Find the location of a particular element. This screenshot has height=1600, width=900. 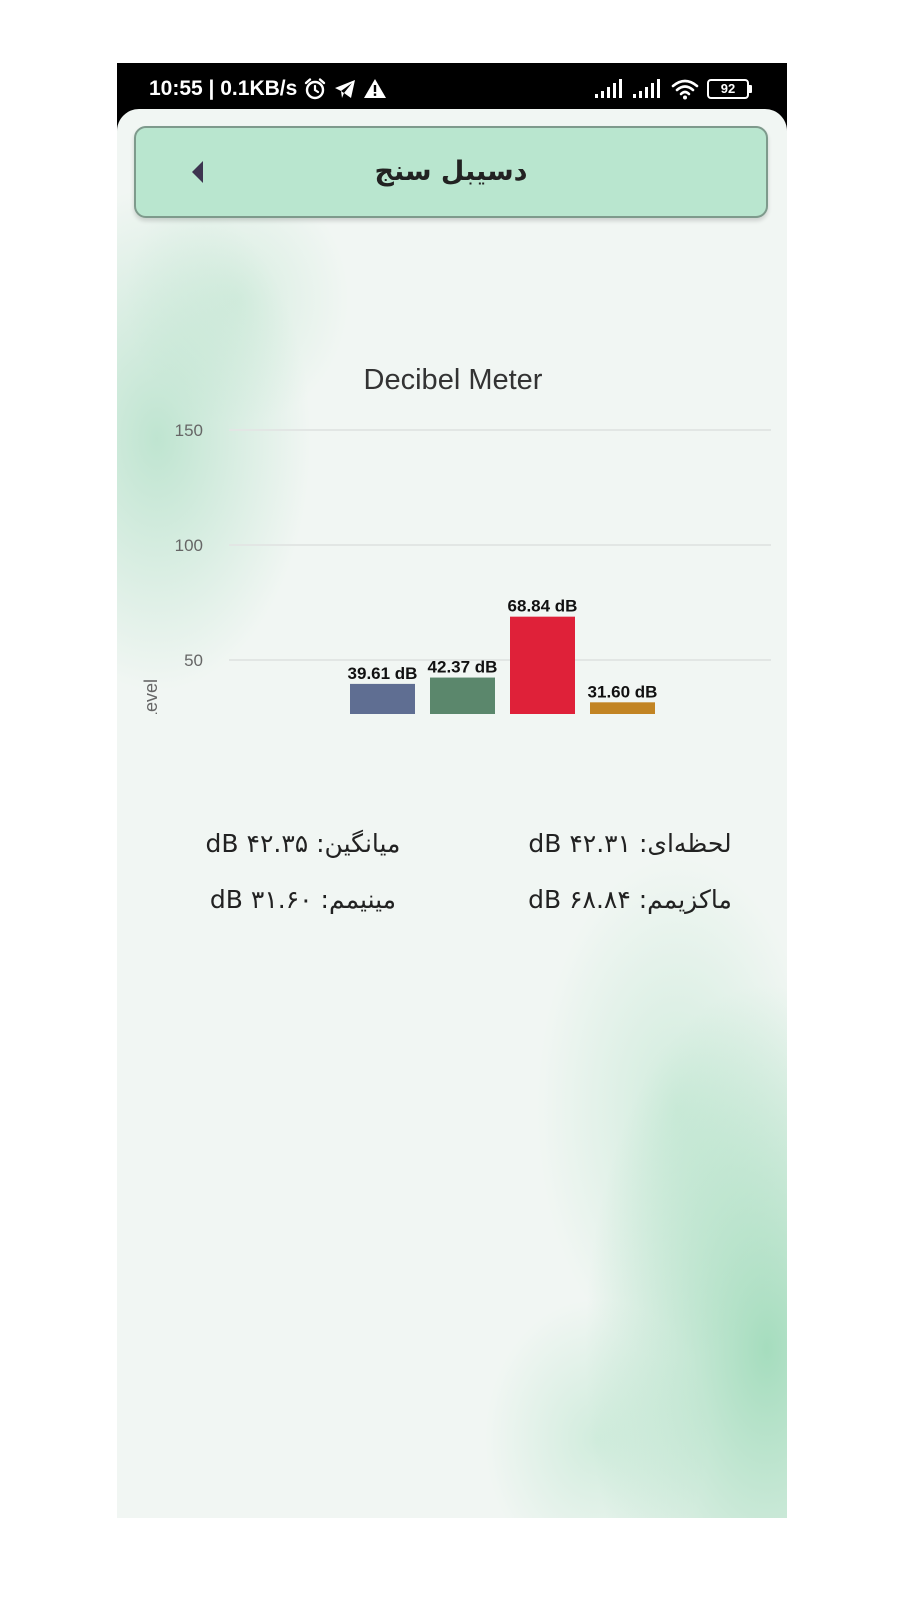

y-tick-label: 50 is located at coordinates (193, 660).